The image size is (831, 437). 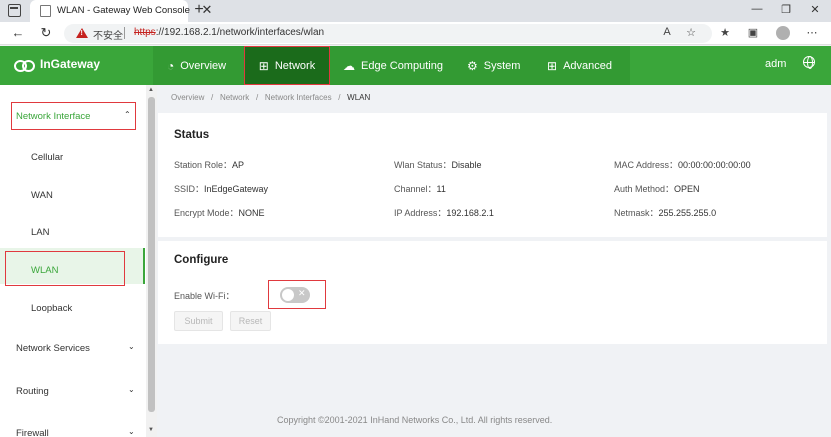 I want to click on sidebar-group-label: Network Interface, so click(x=53, y=116).